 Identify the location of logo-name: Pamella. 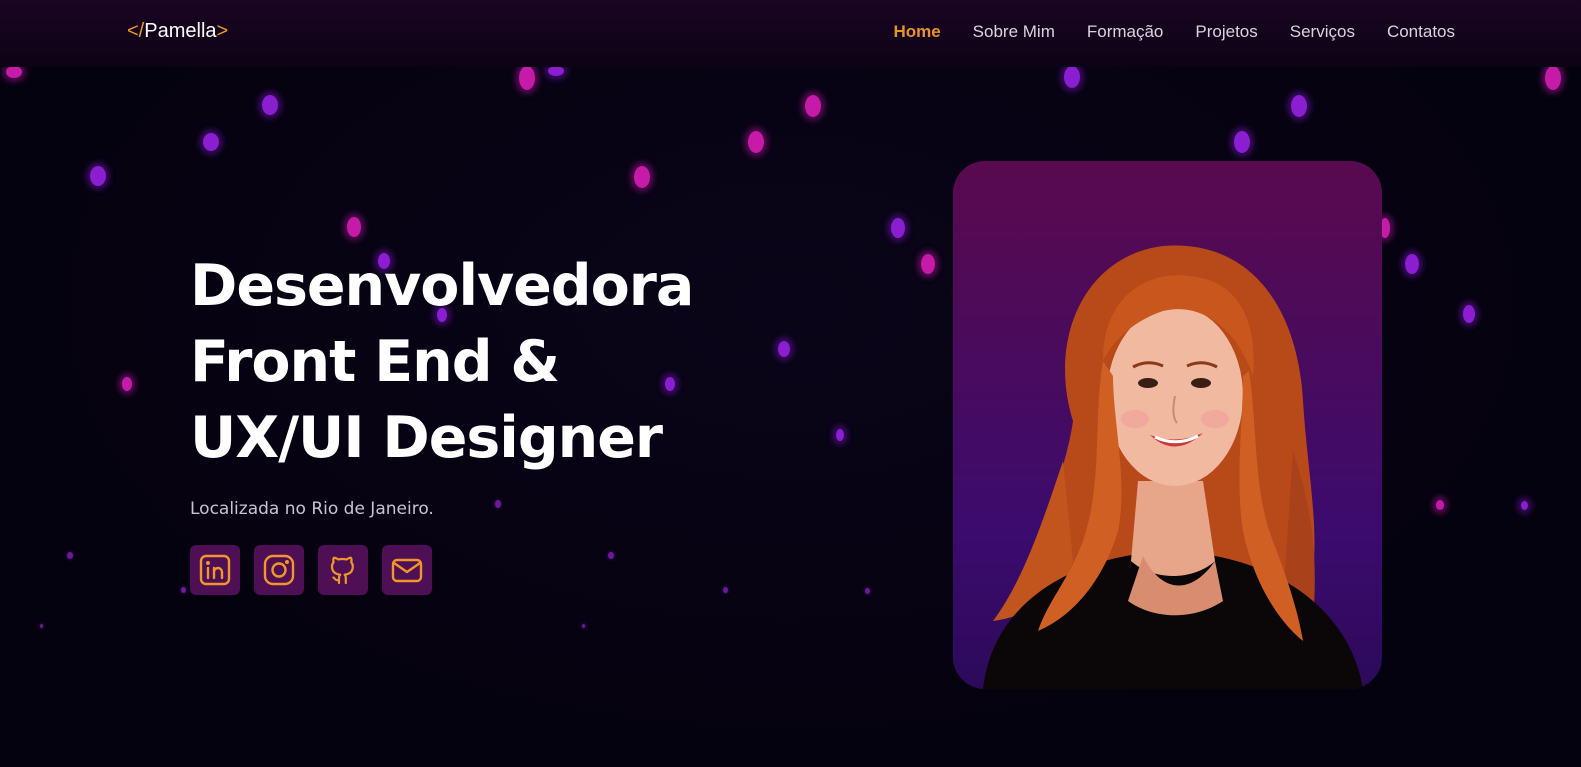
(180, 31).